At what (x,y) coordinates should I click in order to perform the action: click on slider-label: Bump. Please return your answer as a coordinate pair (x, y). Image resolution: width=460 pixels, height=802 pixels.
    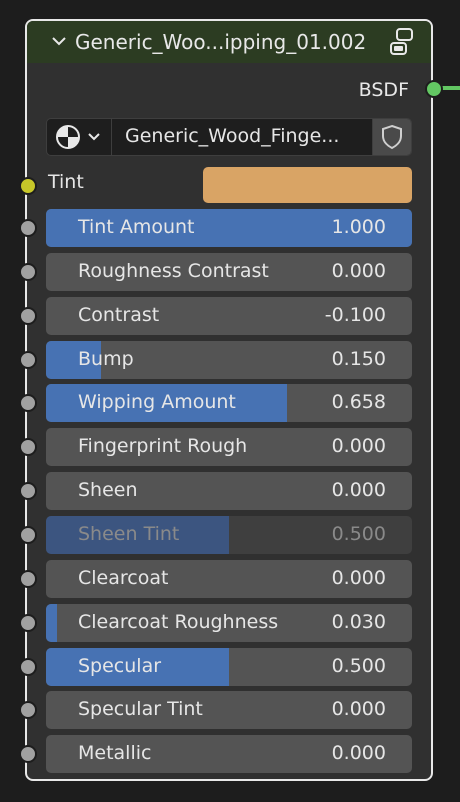
    Looking at the image, I should click on (106, 359).